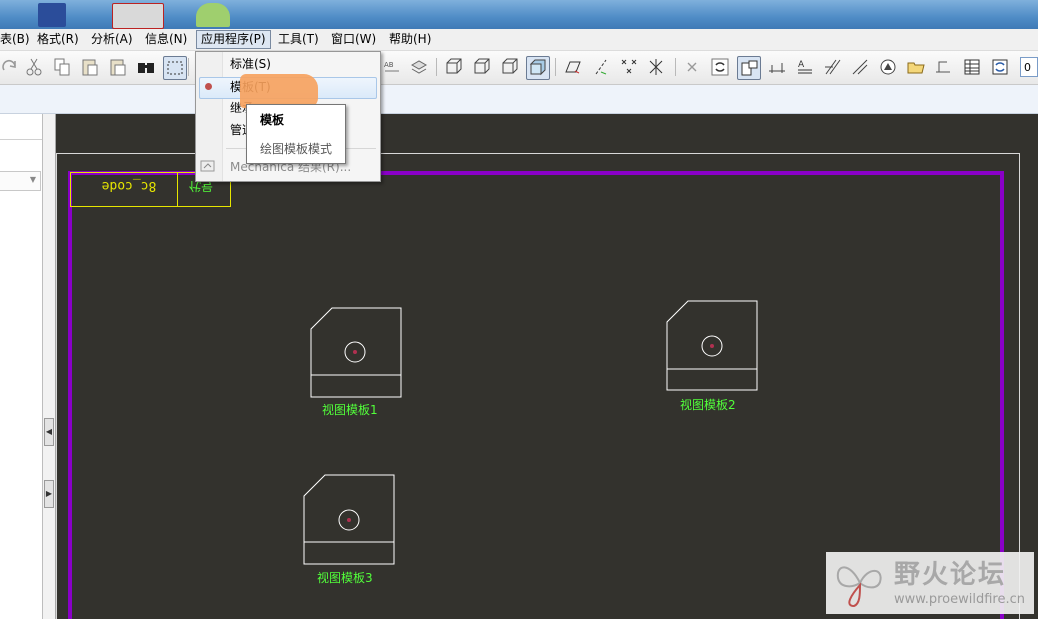  Describe the element at coordinates (860, 67) in the screenshot. I see `slash-lines-icon` at that location.